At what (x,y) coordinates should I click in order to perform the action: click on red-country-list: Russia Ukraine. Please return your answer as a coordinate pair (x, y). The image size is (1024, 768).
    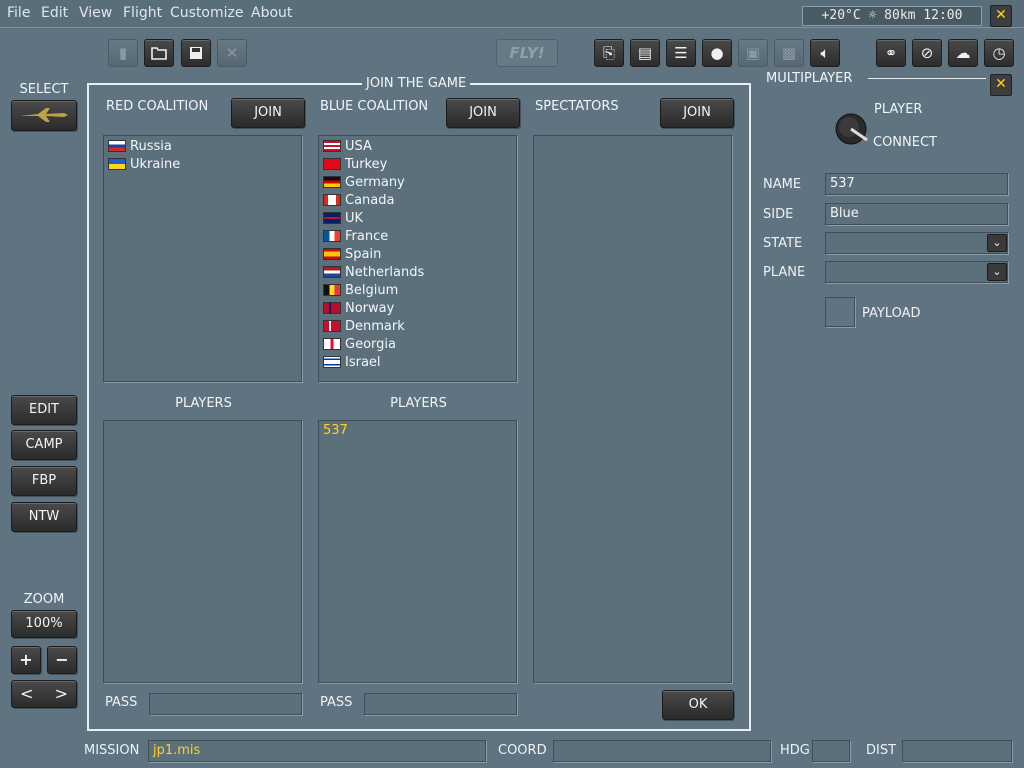
    Looking at the image, I should click on (202, 258).